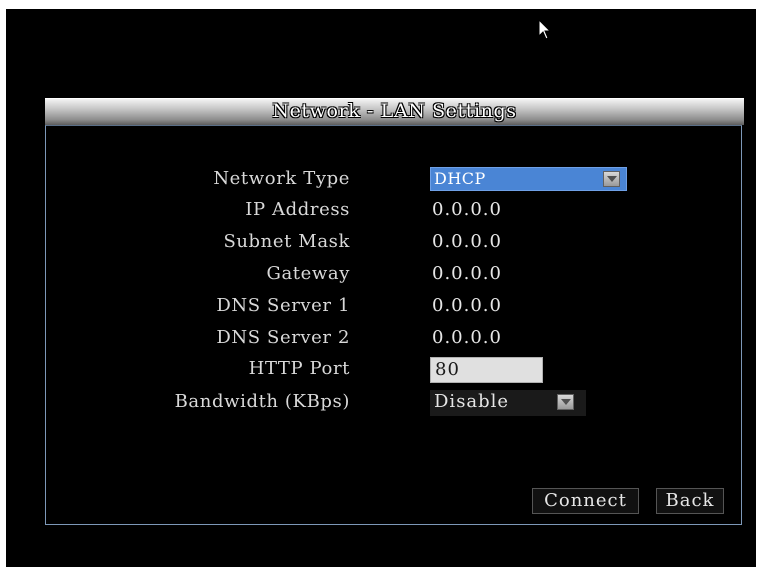 Image resolution: width=761 pixels, height=575 pixels. Describe the element at coordinates (283, 305) in the screenshot. I see `dns-server-1-label: DNS Server 1` at that location.